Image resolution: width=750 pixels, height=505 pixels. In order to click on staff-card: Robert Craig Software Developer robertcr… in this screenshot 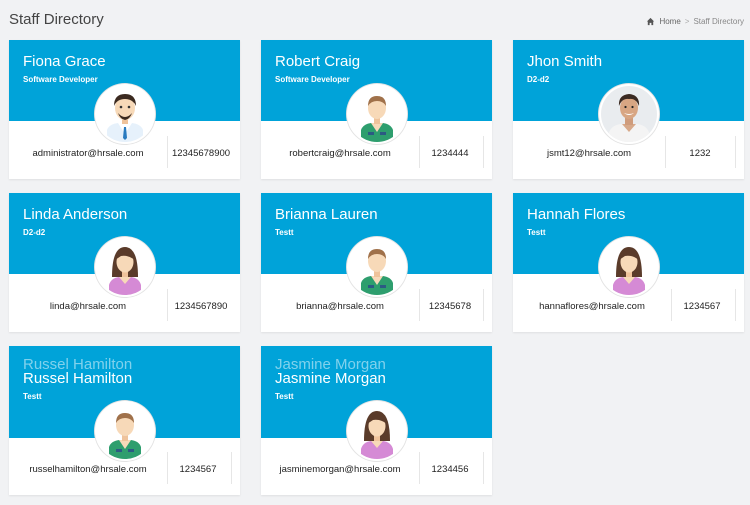, I will do `click(376, 109)`.